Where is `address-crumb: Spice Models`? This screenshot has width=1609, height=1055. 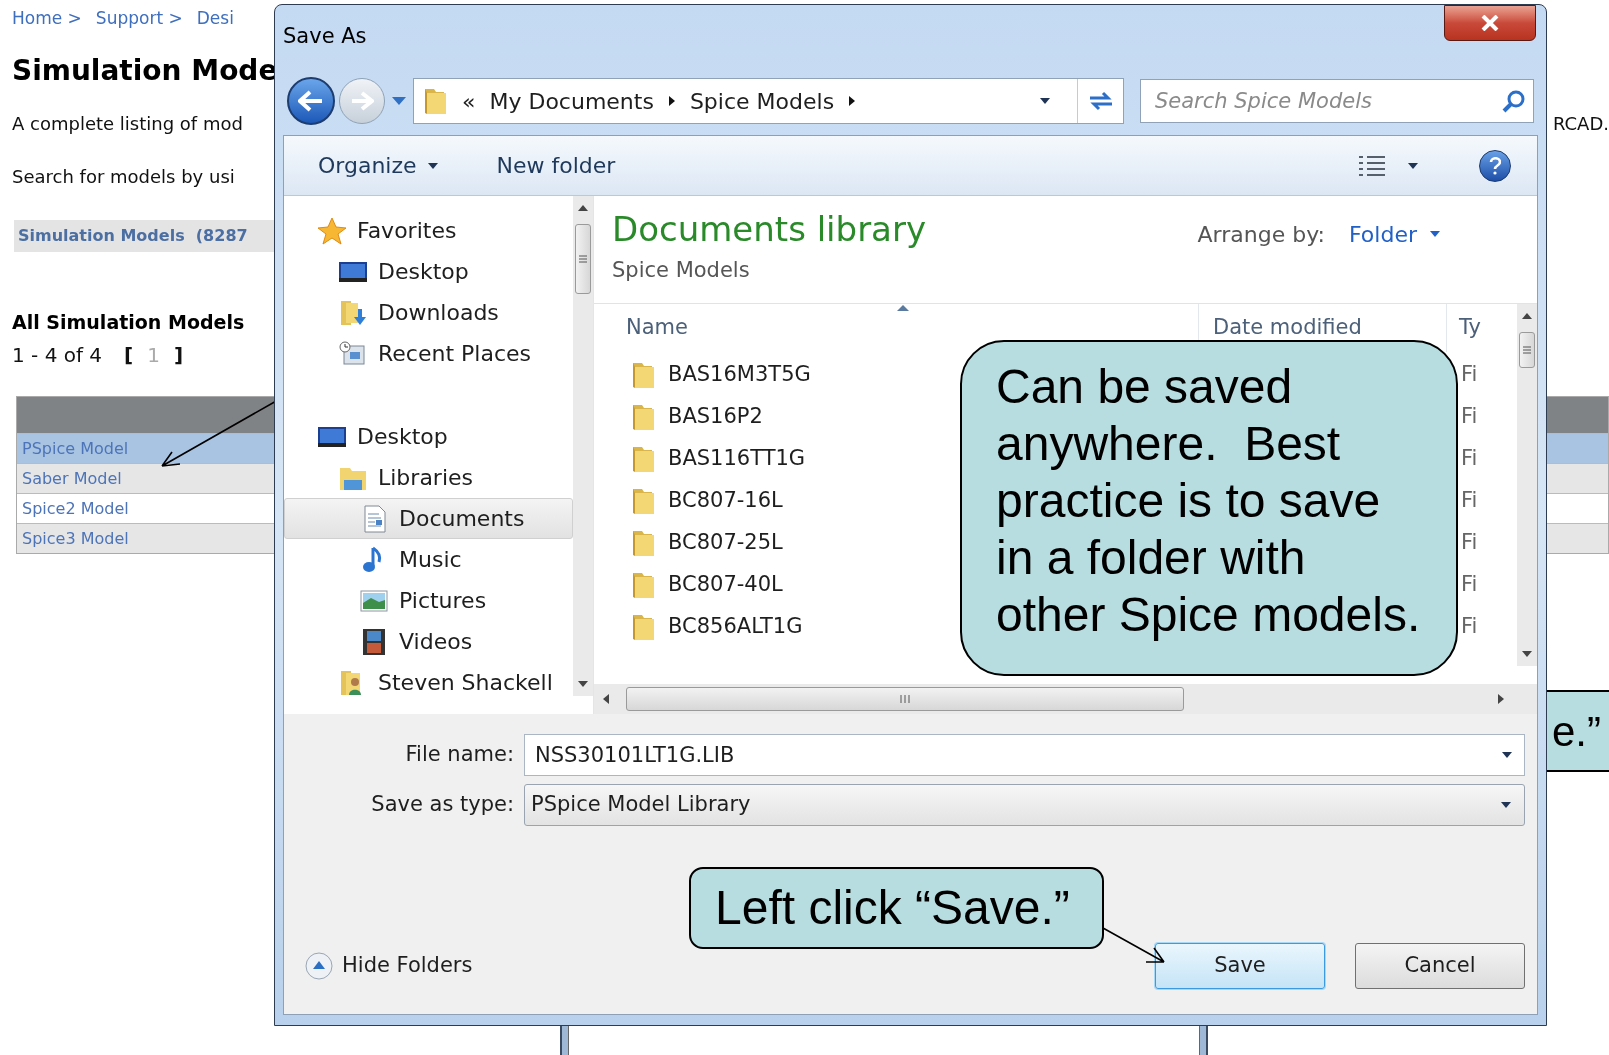 address-crumb: Spice Models is located at coordinates (762, 101).